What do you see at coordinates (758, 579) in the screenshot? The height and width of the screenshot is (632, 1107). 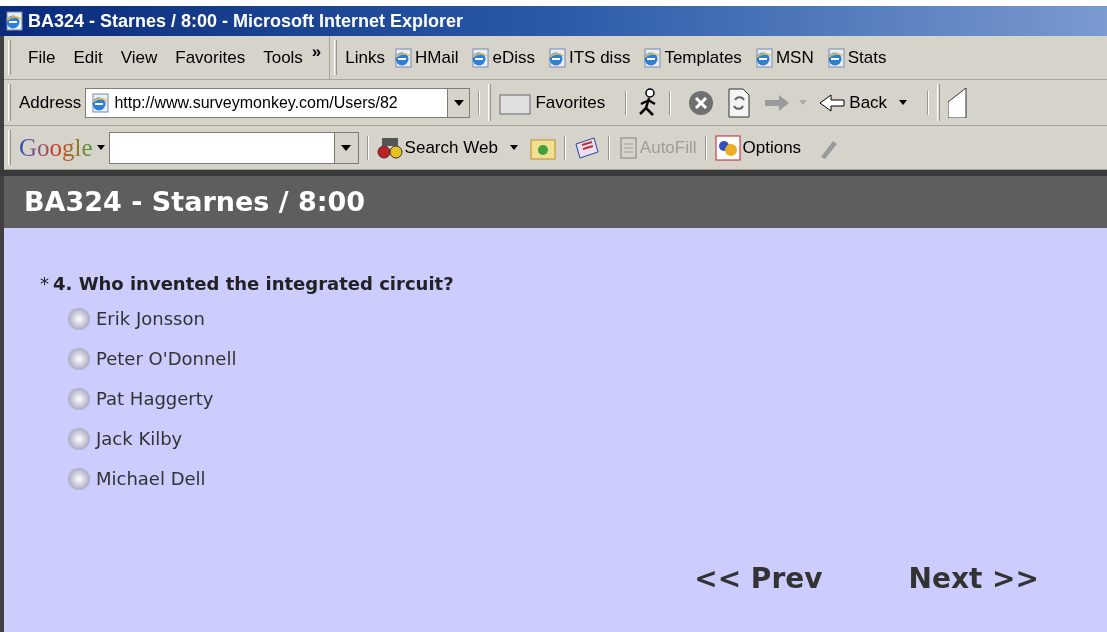 I see `prev-button: << Prev` at bounding box center [758, 579].